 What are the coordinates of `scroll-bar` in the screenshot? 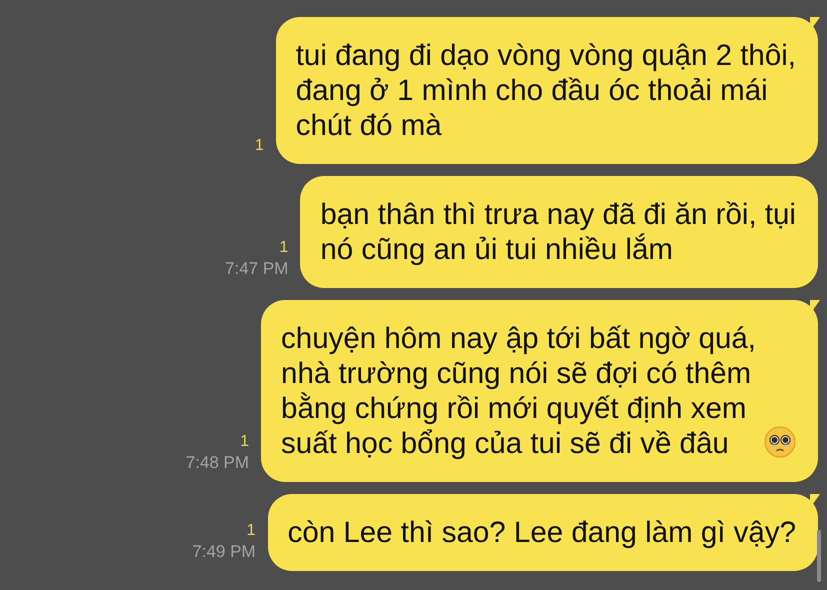 It's located at (819, 556).